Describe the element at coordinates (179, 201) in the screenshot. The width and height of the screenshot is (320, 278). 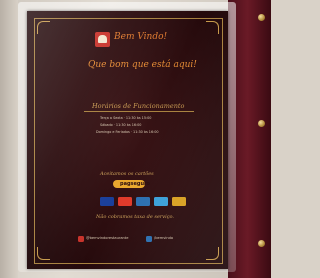
I see `hipercard-card-icon` at that location.